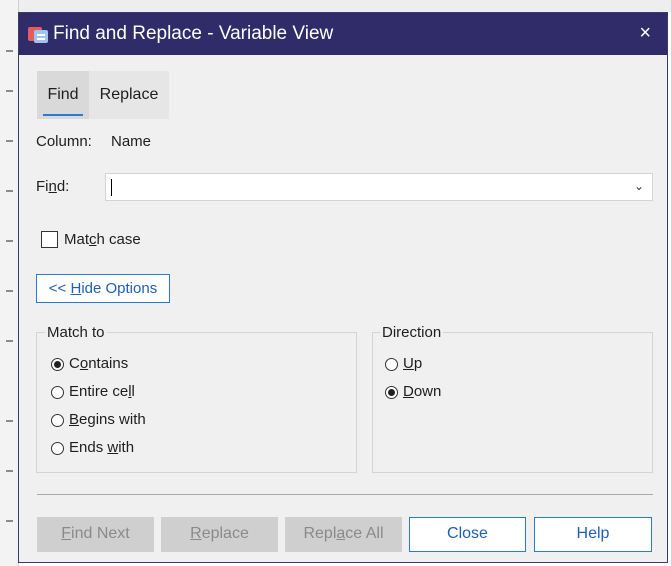 This screenshot has width=671, height=566. Describe the element at coordinates (102, 391) in the screenshot. I see `radio-entire-cell-label: Entire cell` at that location.